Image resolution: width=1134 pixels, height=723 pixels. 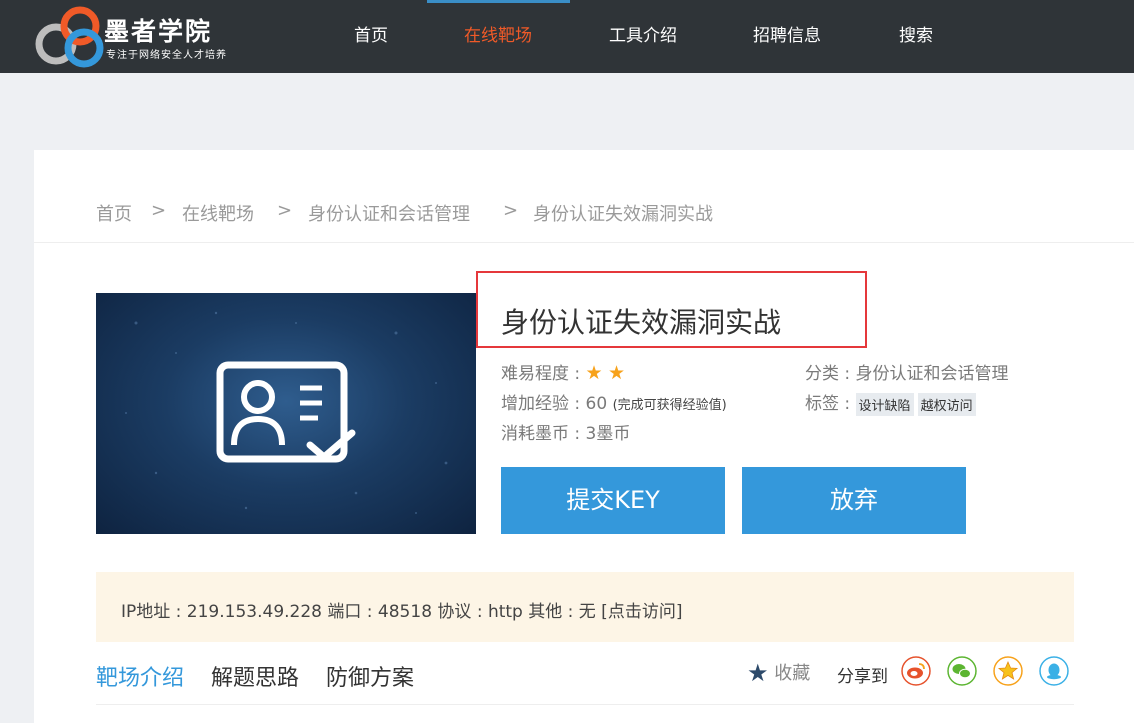 I want to click on logo-title: 墨者学院, so click(x=158, y=30).